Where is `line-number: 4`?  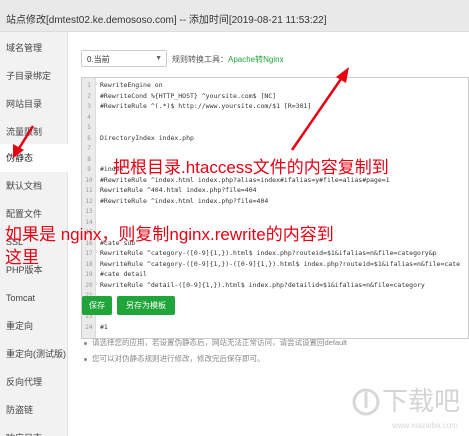
line-number: 4 is located at coordinates (89, 117).